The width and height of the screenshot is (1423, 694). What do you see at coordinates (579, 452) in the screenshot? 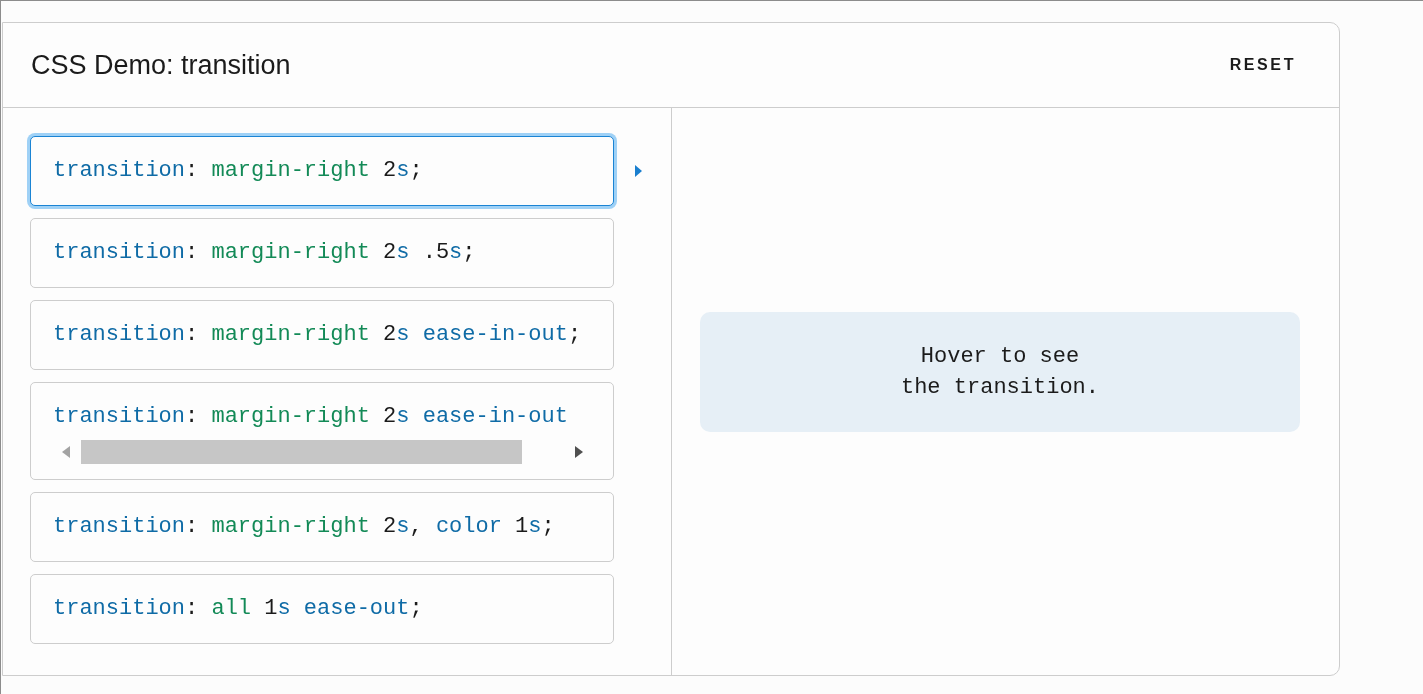
I see `scroll-right-arrow-icon` at bounding box center [579, 452].